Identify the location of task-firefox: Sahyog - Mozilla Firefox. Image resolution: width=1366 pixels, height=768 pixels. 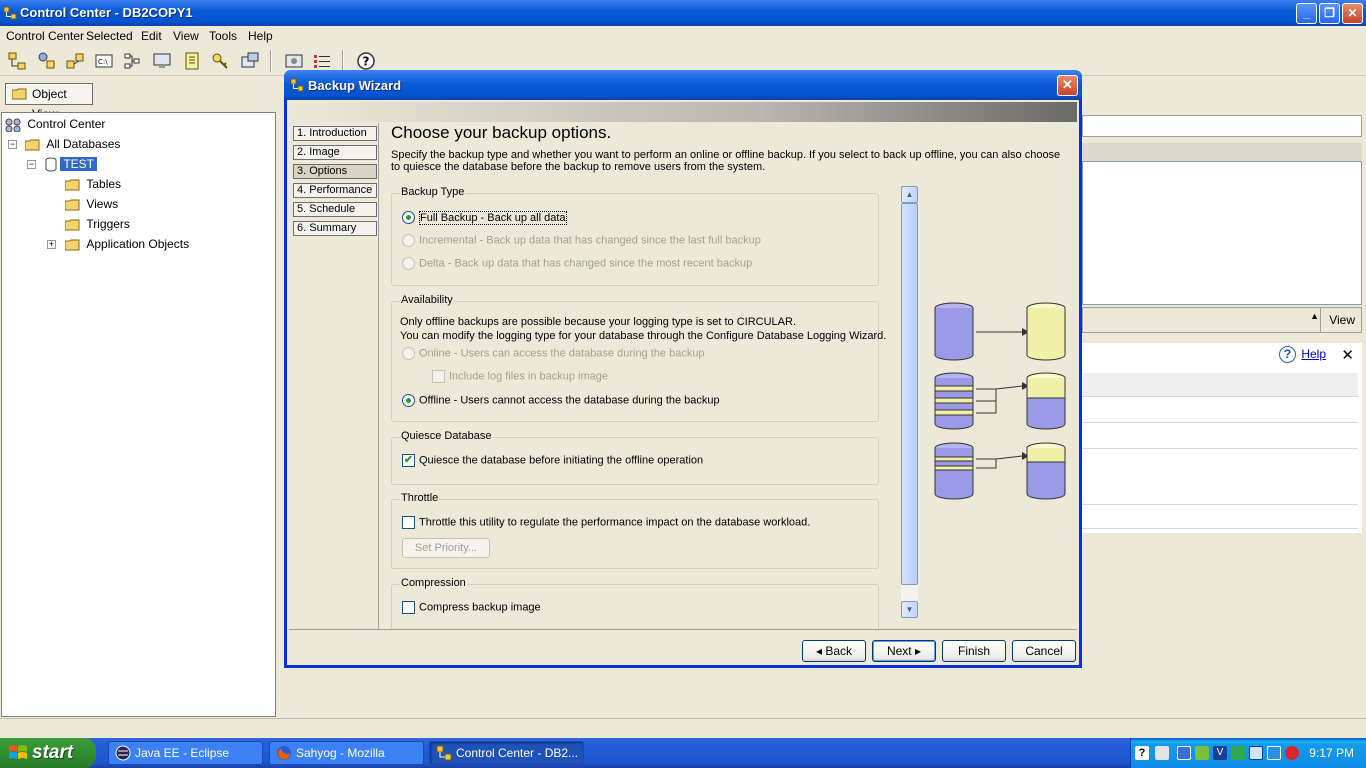
(346, 753).